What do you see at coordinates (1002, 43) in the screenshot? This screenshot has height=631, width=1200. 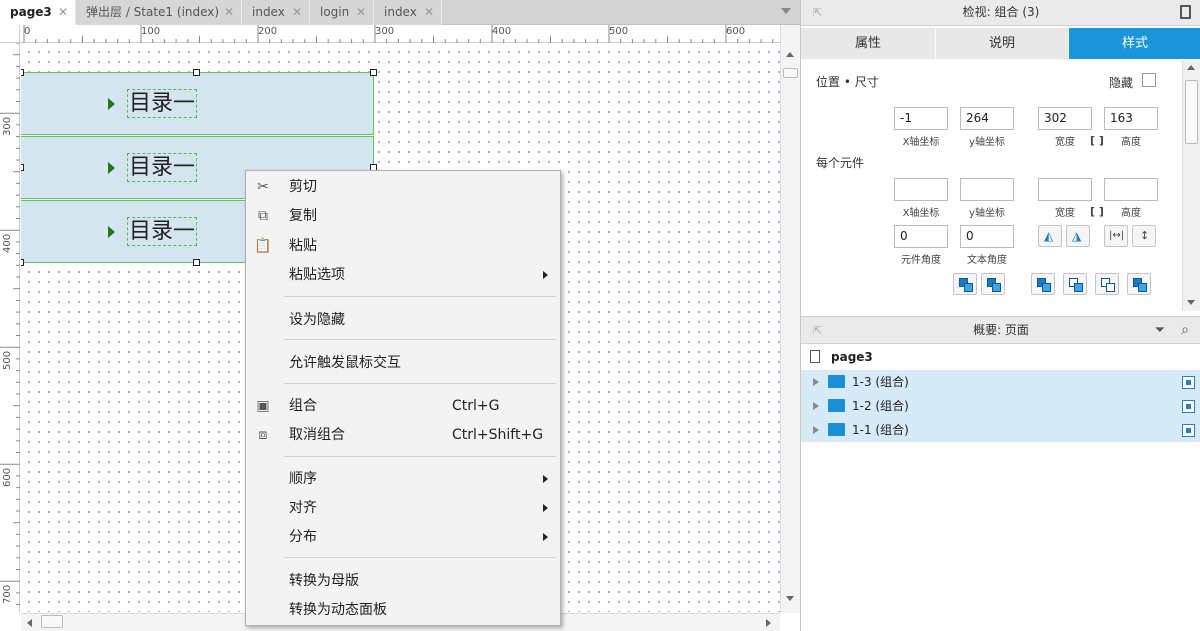 I see `tab-notes: 说明` at bounding box center [1002, 43].